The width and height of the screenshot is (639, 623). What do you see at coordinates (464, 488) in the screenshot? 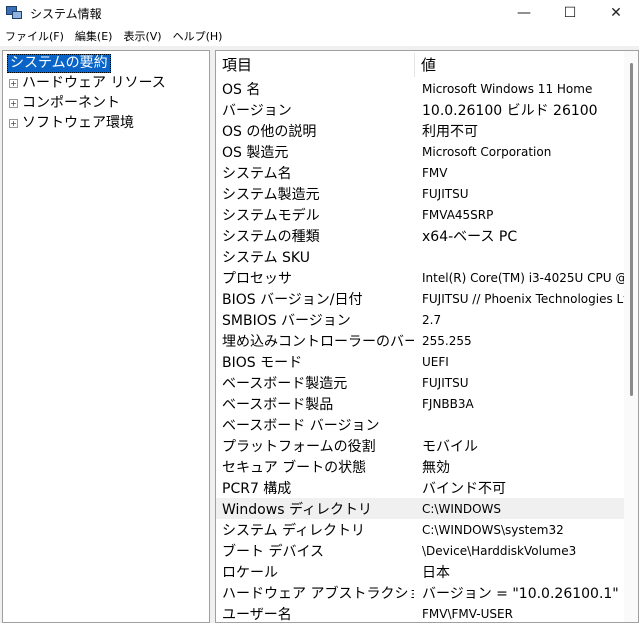
I see `row-value: バインド不可` at bounding box center [464, 488].